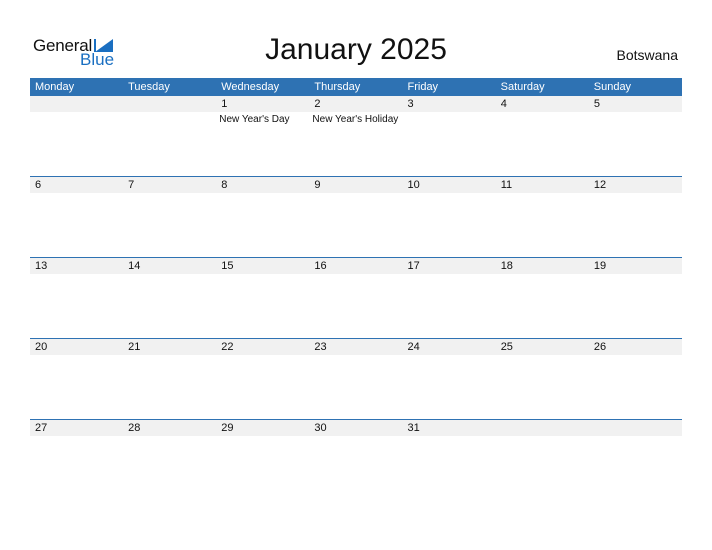 This screenshot has width=712, height=550. Describe the element at coordinates (542, 136) in the screenshot. I see `day-cell: 4` at that location.